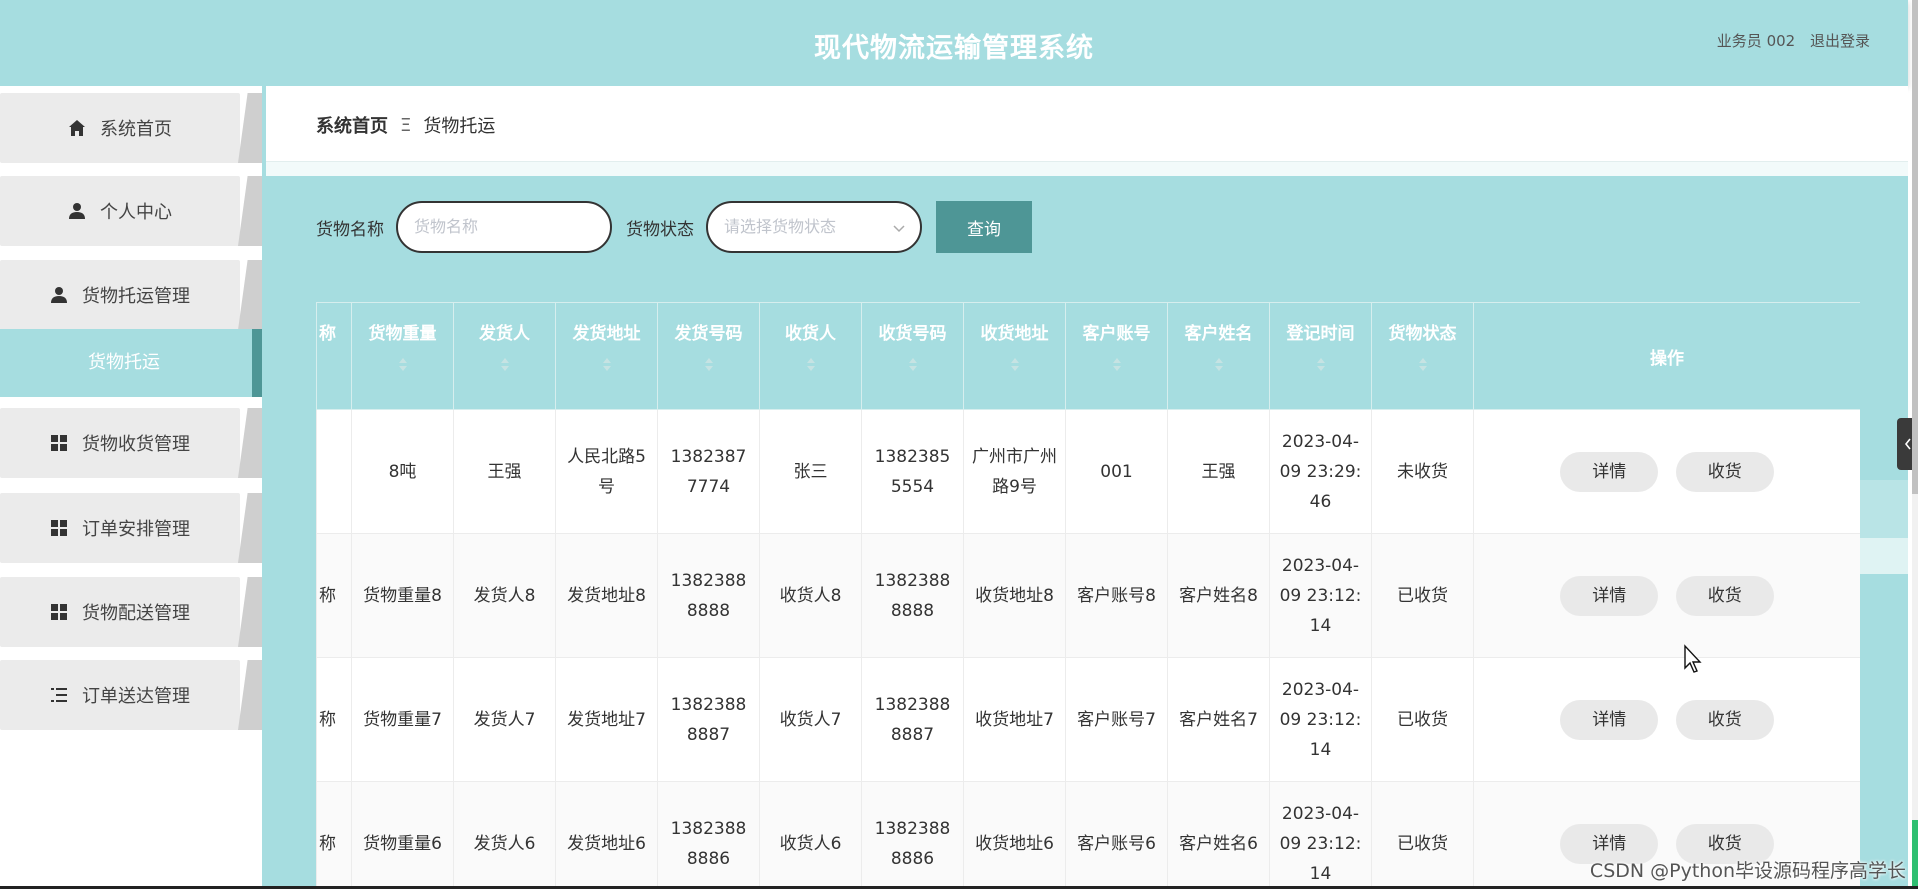 Image resolution: width=1918 pixels, height=889 pixels. I want to click on mouse-cursor-icon, so click(1693, 658).